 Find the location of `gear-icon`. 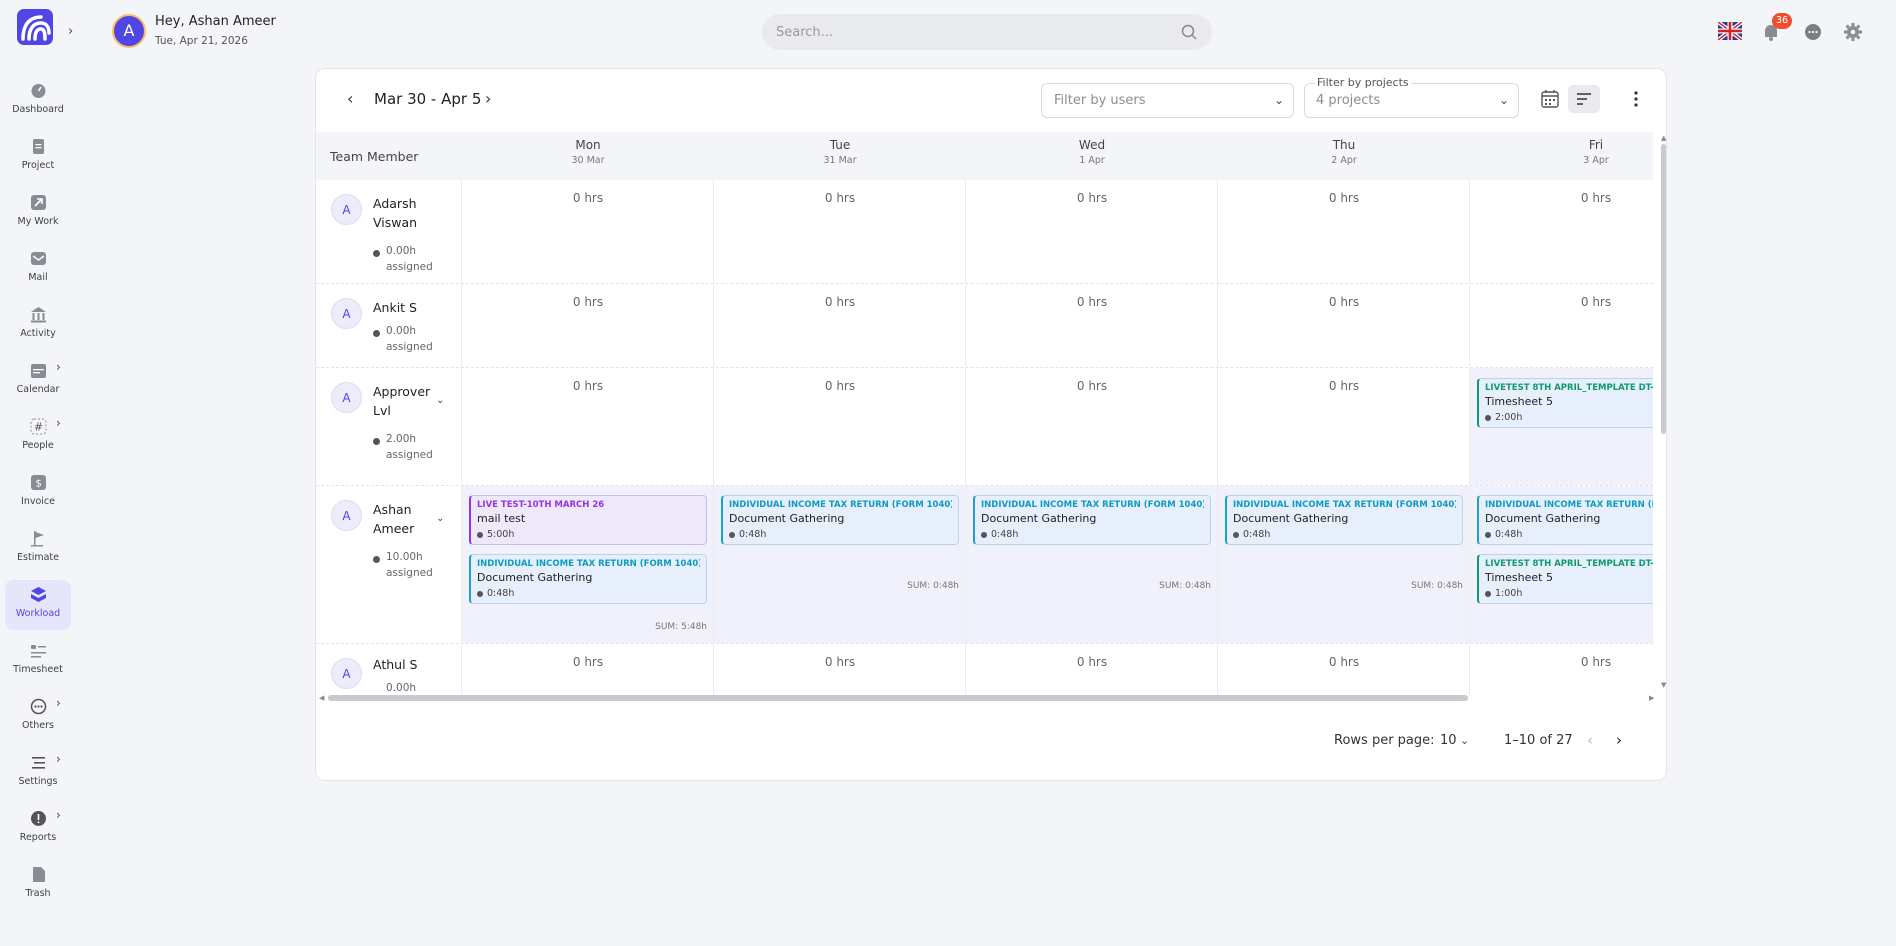

gear-icon is located at coordinates (1853, 32).